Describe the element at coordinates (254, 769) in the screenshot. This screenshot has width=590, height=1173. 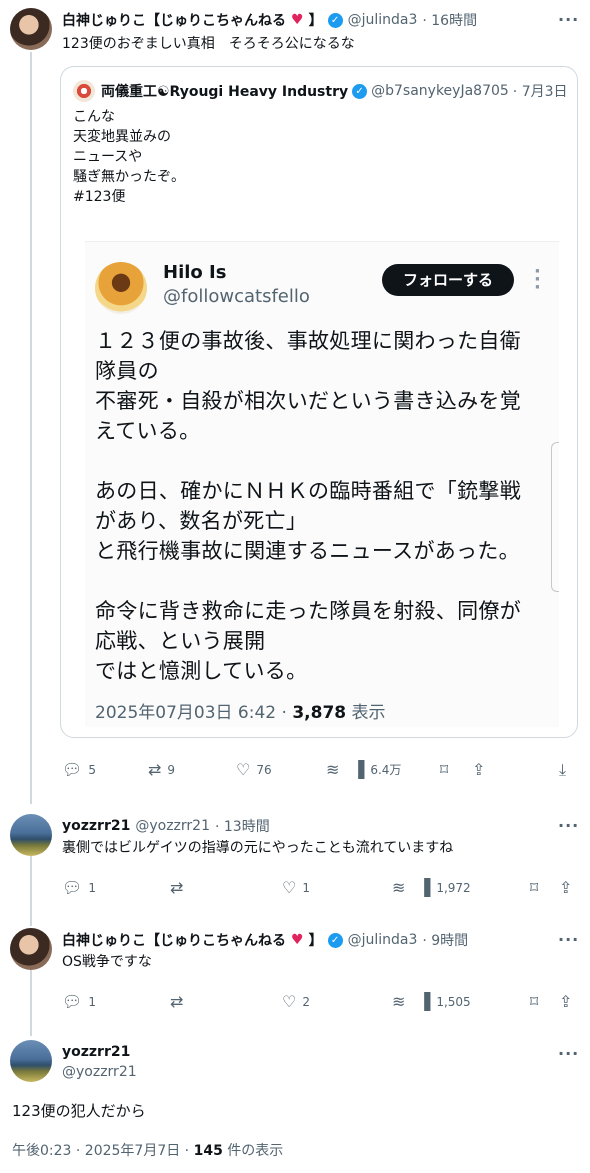
I see `like-button: ♡ 76` at that location.